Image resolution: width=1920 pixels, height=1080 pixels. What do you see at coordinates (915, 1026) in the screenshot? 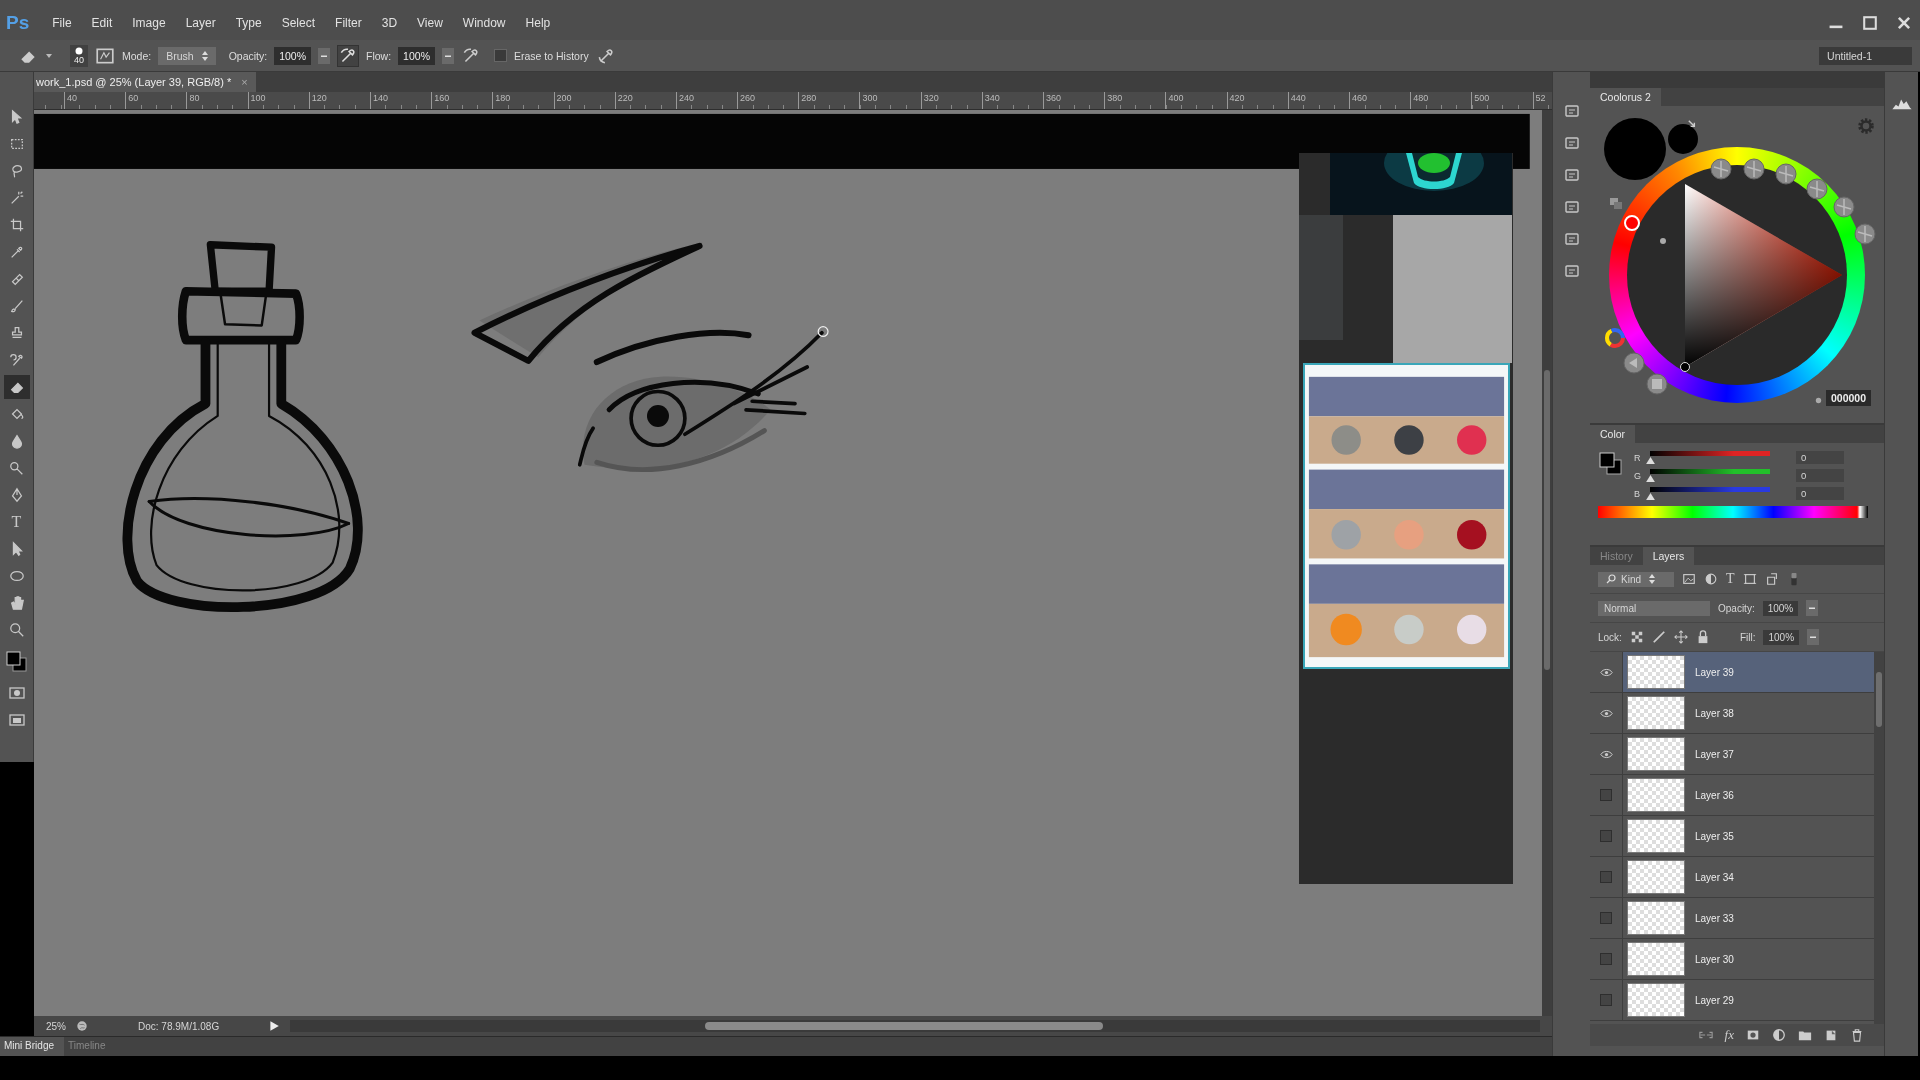
I see `horizontal-scrollbar` at bounding box center [915, 1026].